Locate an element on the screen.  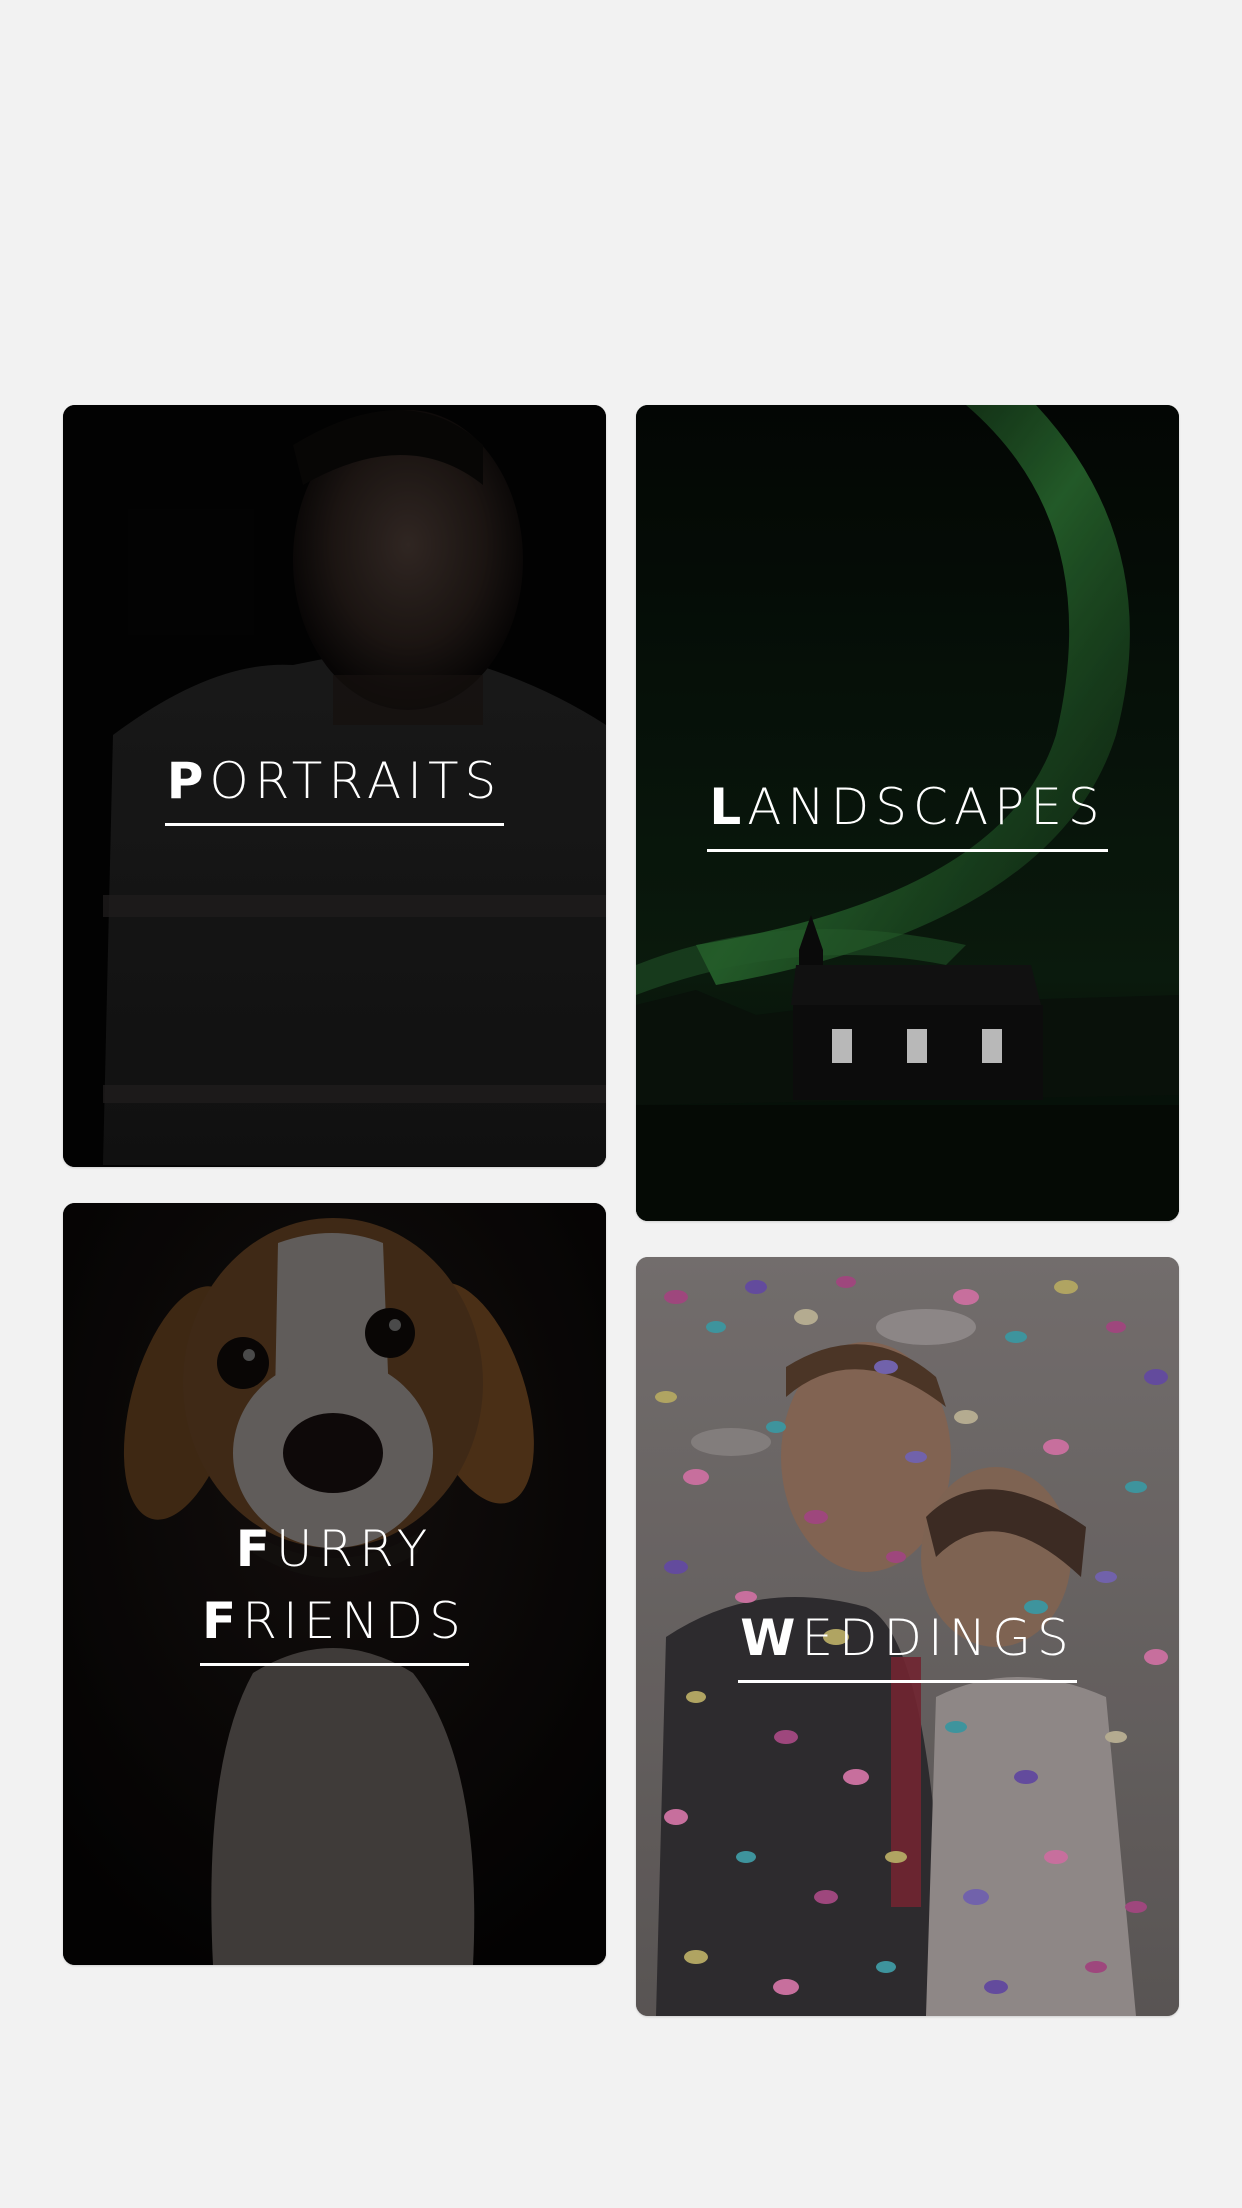
weddings-title: WEDDINGS is located at coordinates (907, 1642).